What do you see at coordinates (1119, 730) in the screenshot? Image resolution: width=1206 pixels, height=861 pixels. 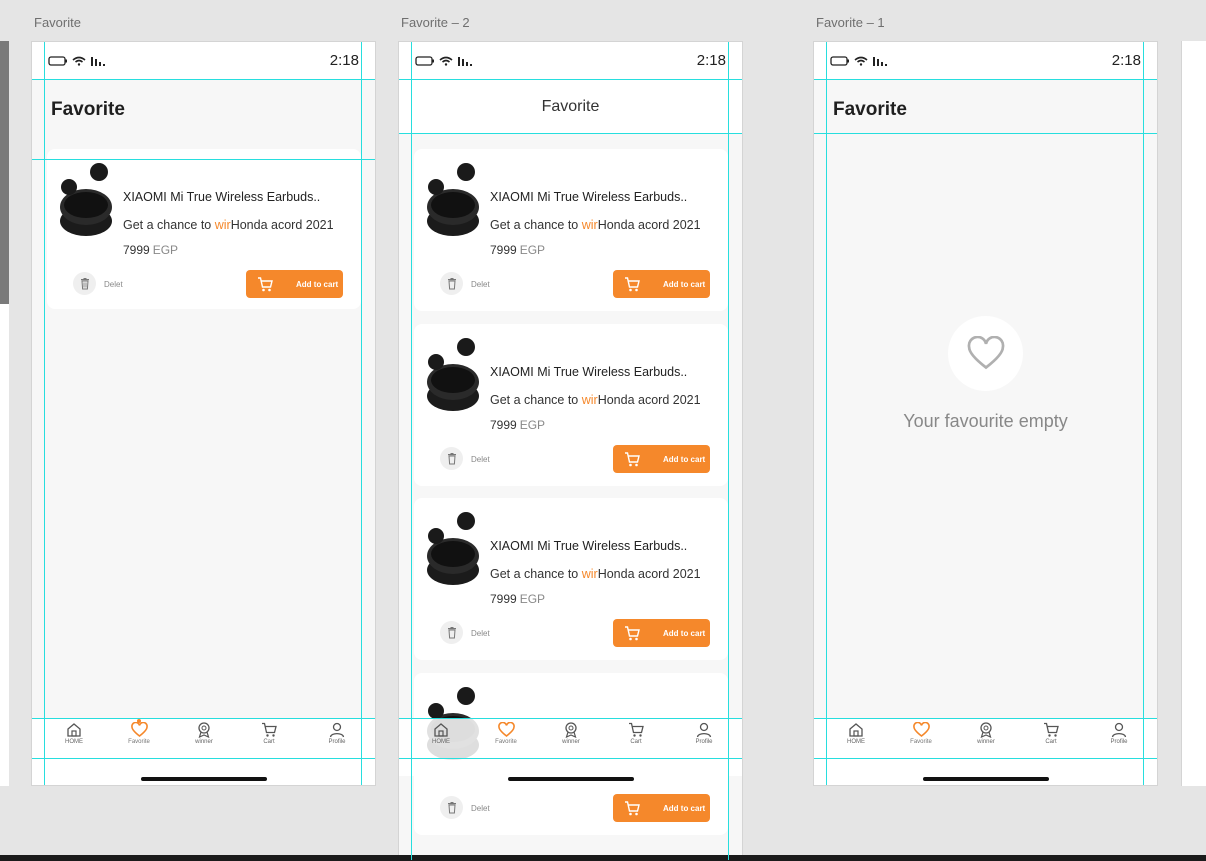 I see `user-icon` at bounding box center [1119, 730].